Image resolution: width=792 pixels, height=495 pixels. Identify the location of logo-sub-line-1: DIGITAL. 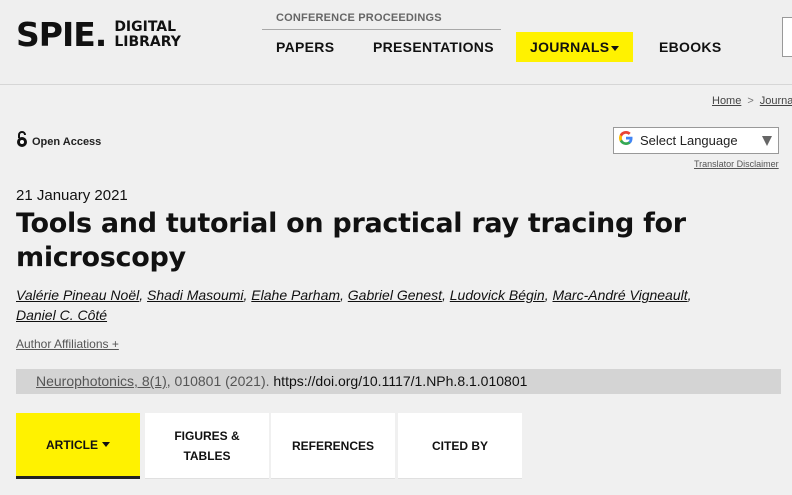
(145, 26).